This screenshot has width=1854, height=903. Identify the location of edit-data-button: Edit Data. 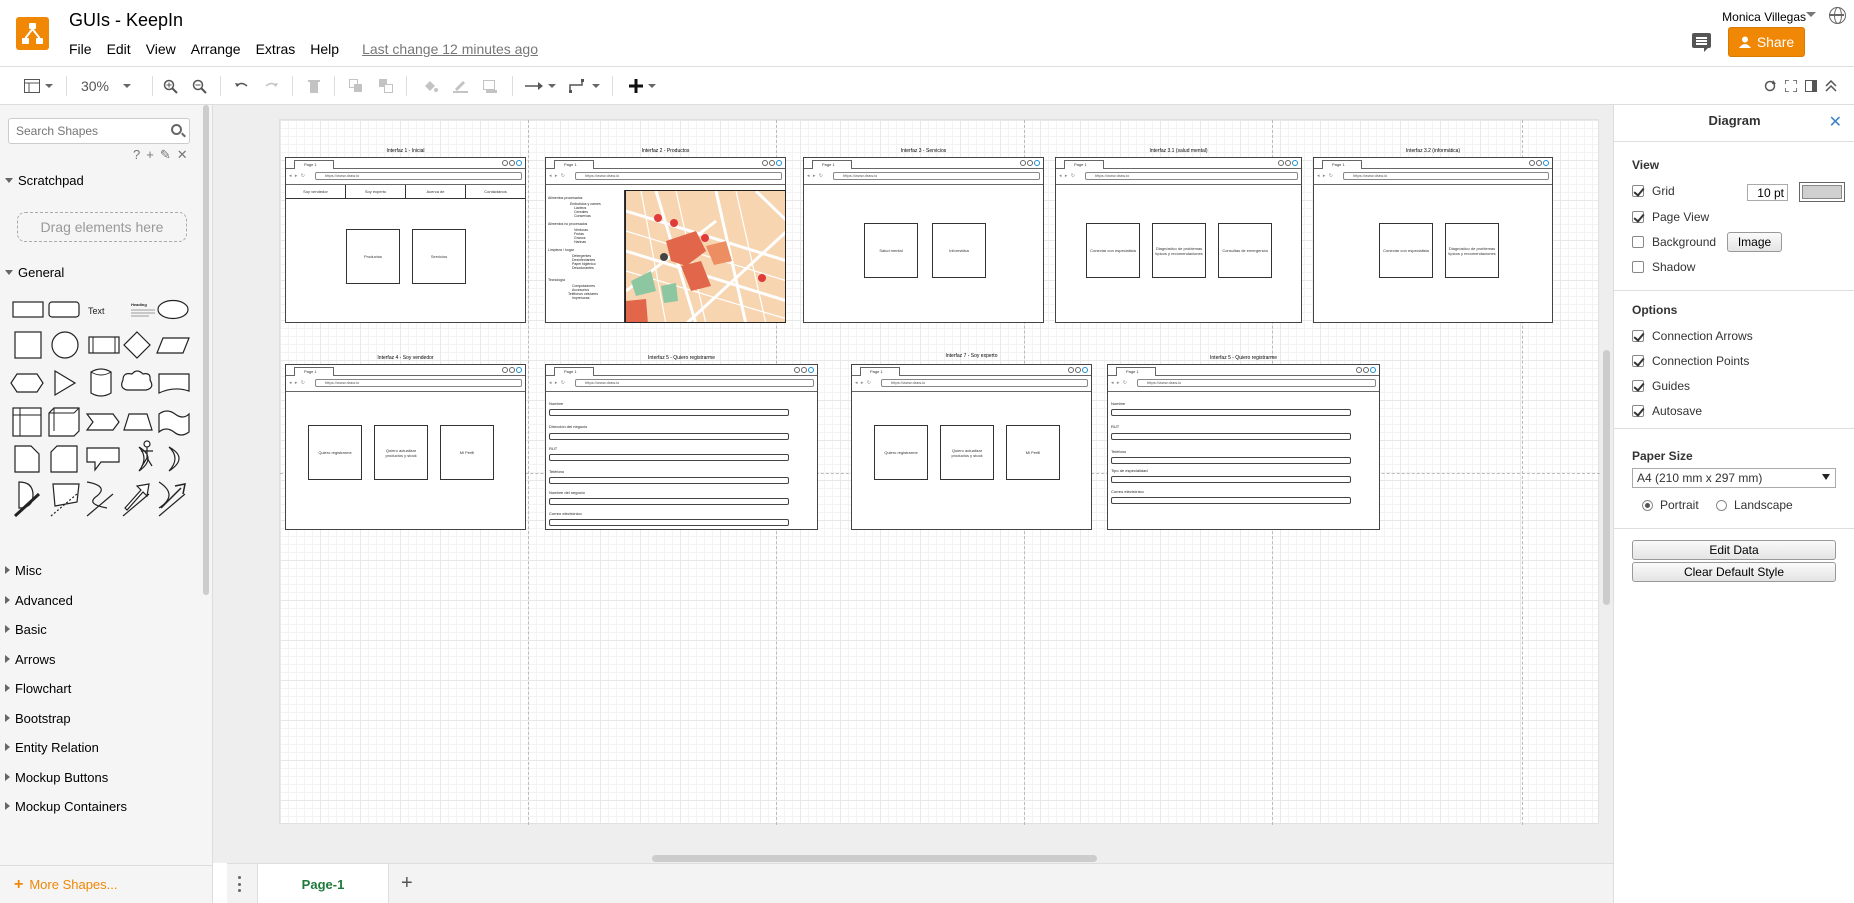
(1734, 550).